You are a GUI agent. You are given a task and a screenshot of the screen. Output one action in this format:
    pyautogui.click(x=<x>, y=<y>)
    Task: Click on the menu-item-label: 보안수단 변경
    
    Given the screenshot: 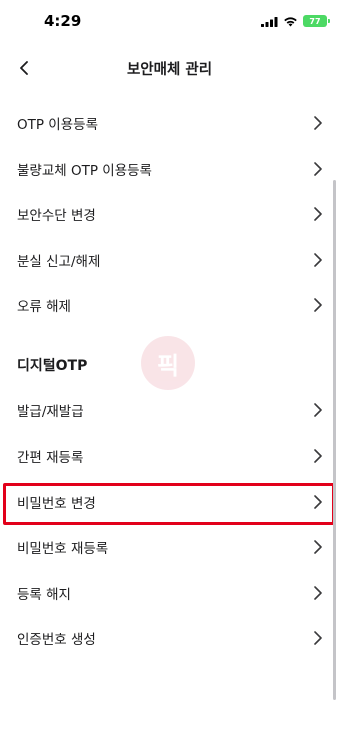 What is the action you would take?
    pyautogui.click(x=56, y=216)
    